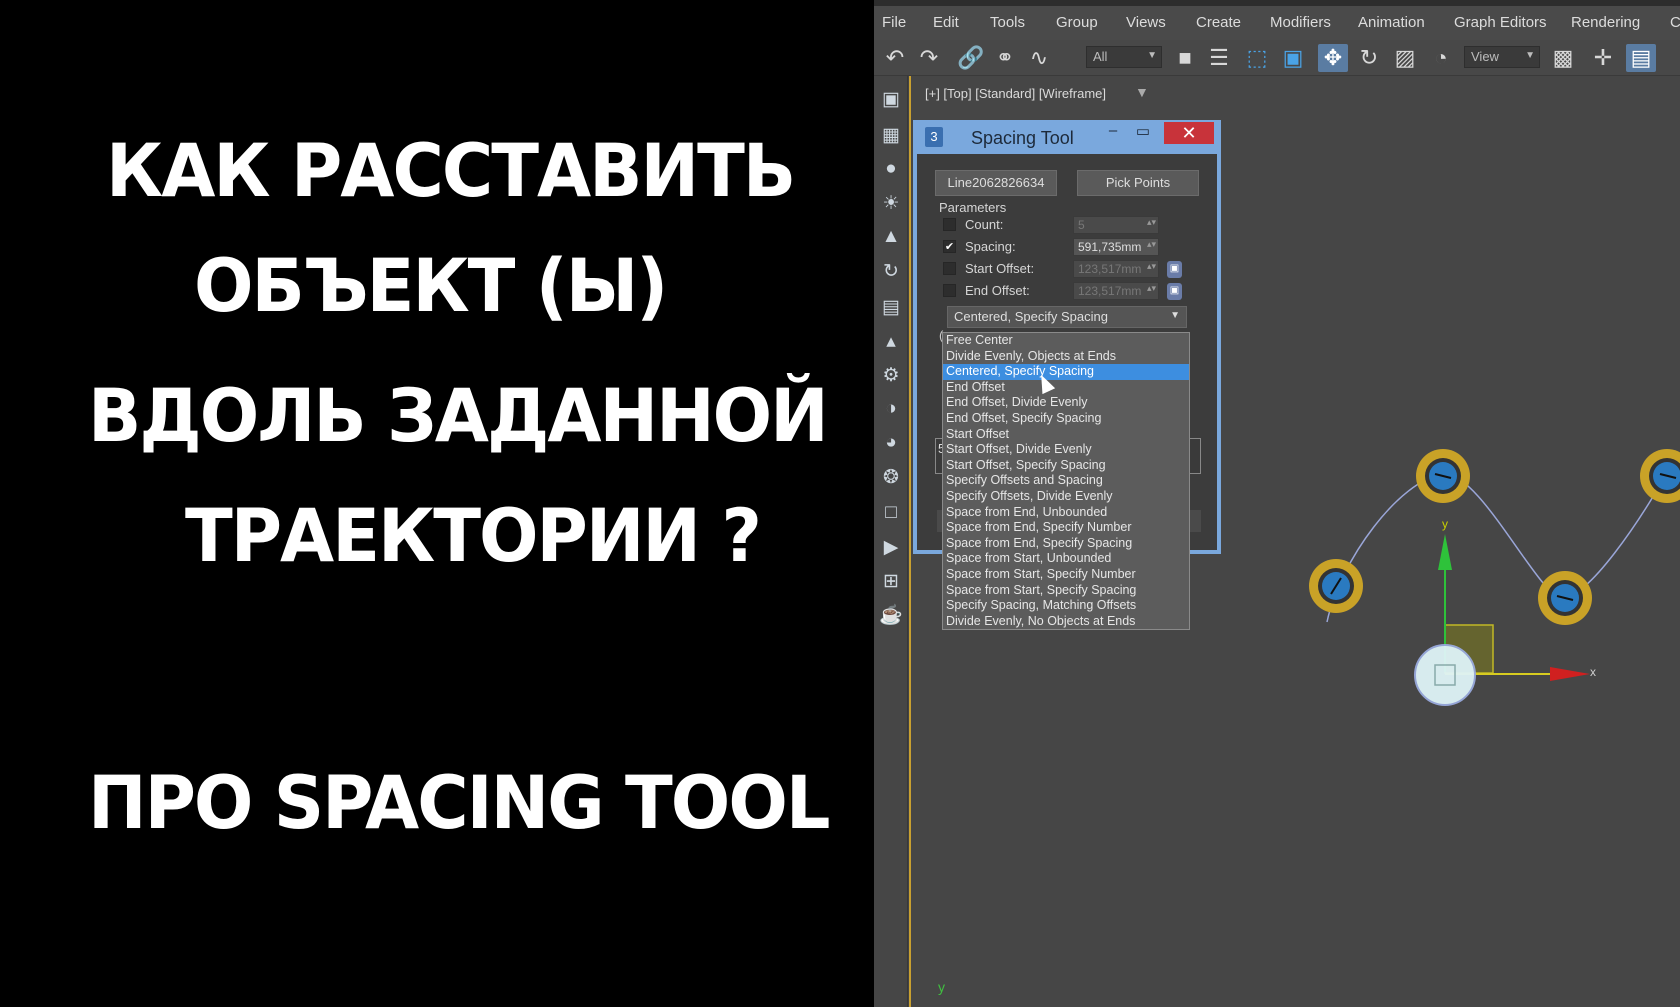  What do you see at coordinates (1015, 93) in the screenshot?
I see `viewport-label: [+] [Top] [Standard] [Wireframe]` at bounding box center [1015, 93].